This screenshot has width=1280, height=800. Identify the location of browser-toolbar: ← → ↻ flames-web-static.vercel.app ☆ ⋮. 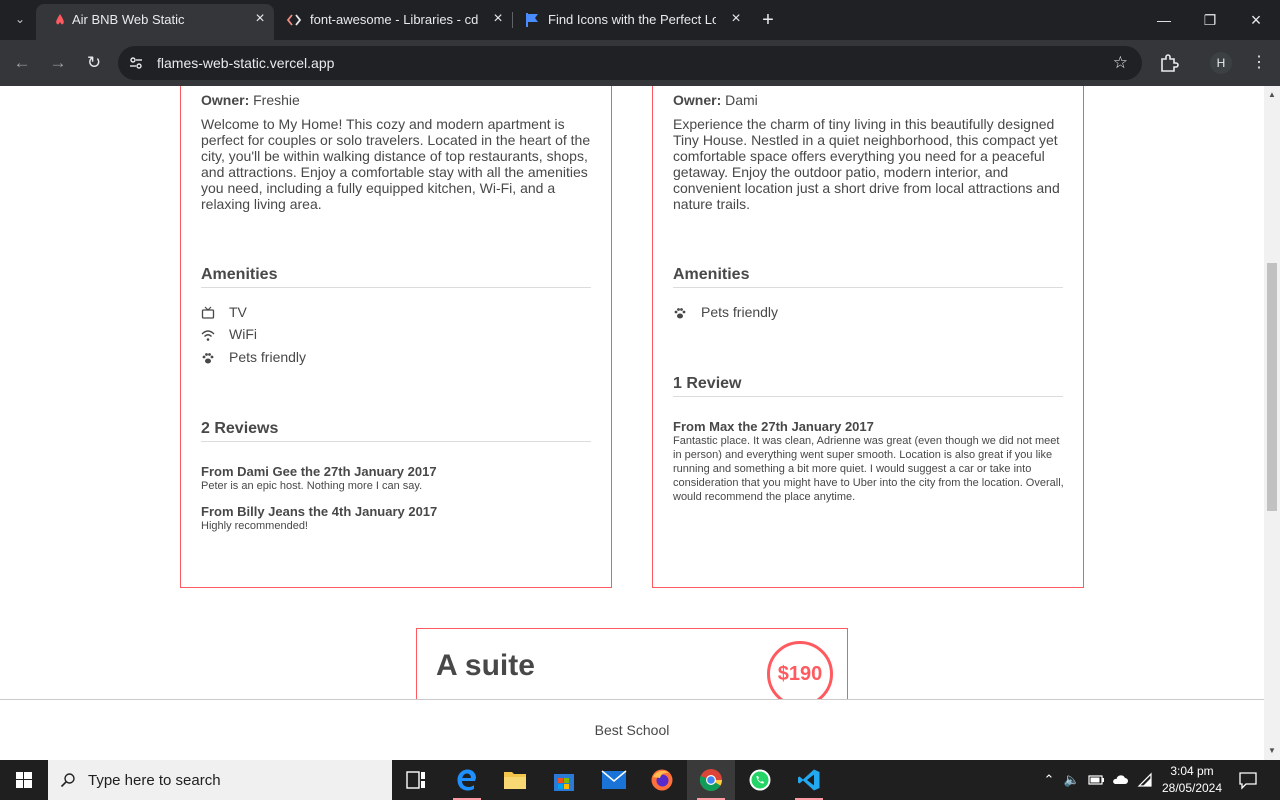
(640, 63).